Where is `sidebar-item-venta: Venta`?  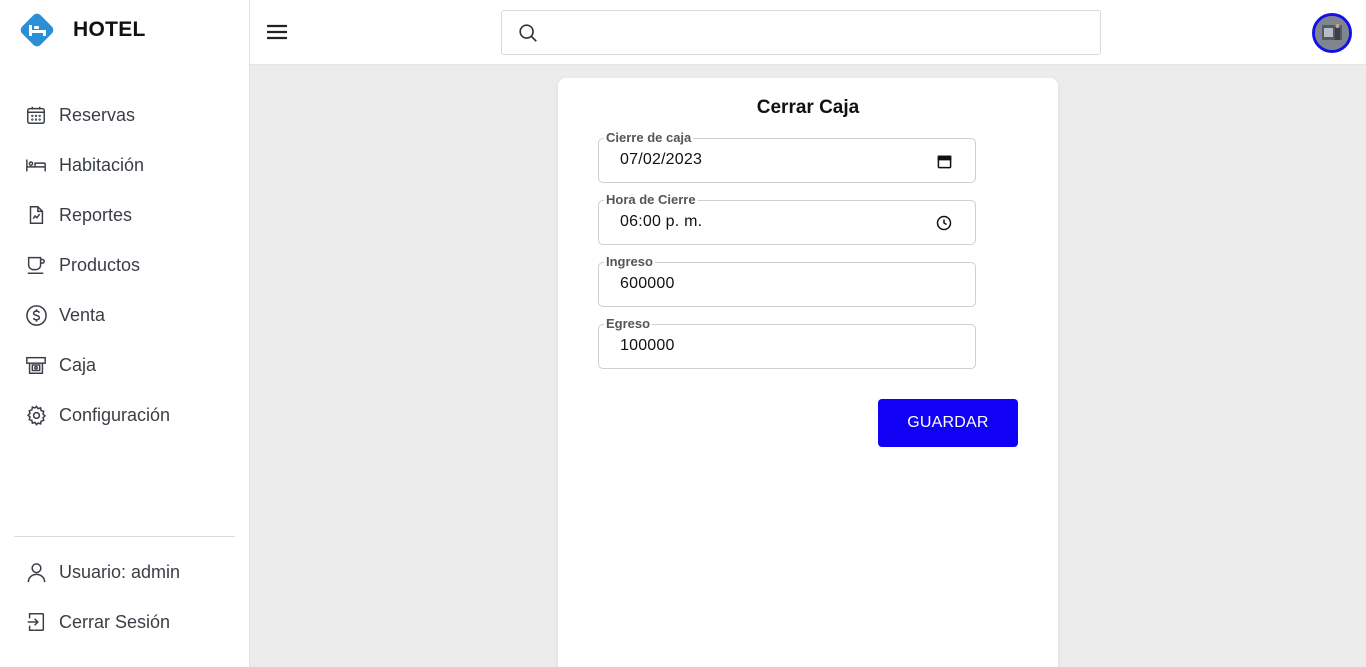 sidebar-item-venta: Venta is located at coordinates (124, 315).